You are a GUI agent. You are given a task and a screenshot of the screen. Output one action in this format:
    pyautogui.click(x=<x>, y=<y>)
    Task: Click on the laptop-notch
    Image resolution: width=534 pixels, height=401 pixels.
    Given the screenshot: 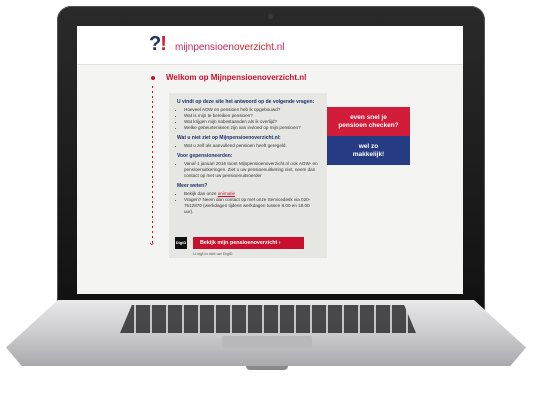 What is the action you would take?
    pyautogui.click(x=267, y=368)
    